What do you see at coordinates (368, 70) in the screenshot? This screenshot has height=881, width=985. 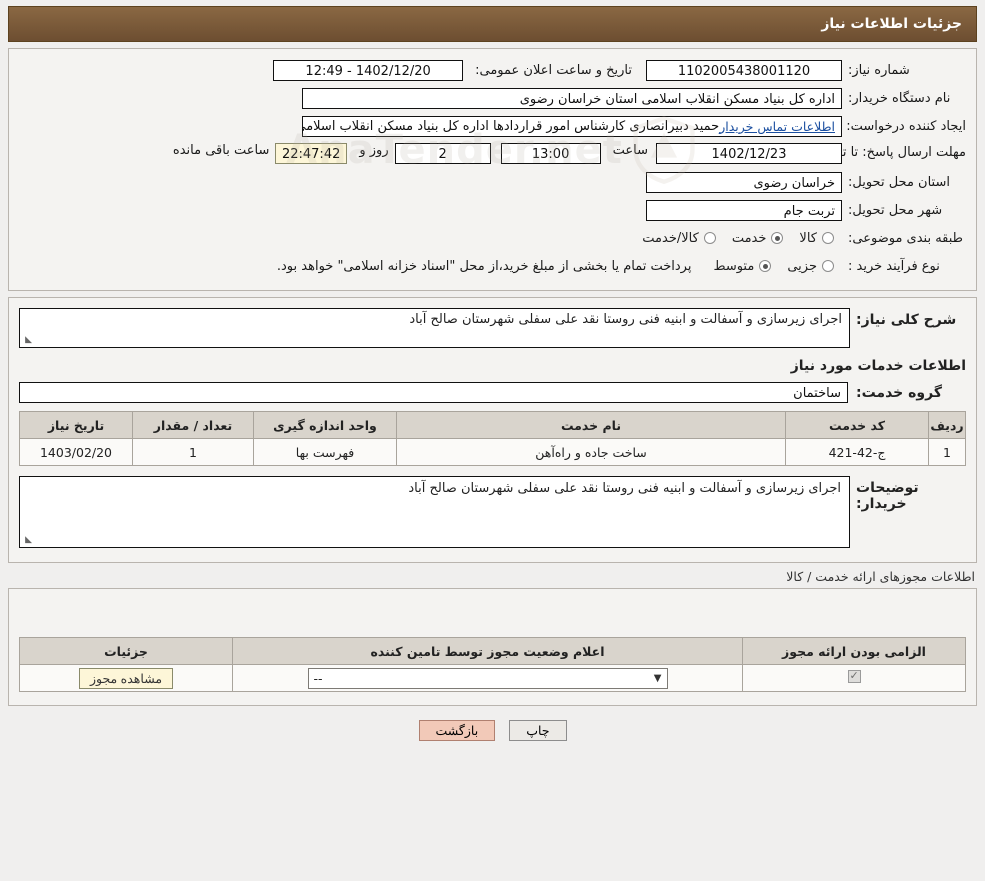 I see `announce-value: 1402/12/20 - 12:49` at bounding box center [368, 70].